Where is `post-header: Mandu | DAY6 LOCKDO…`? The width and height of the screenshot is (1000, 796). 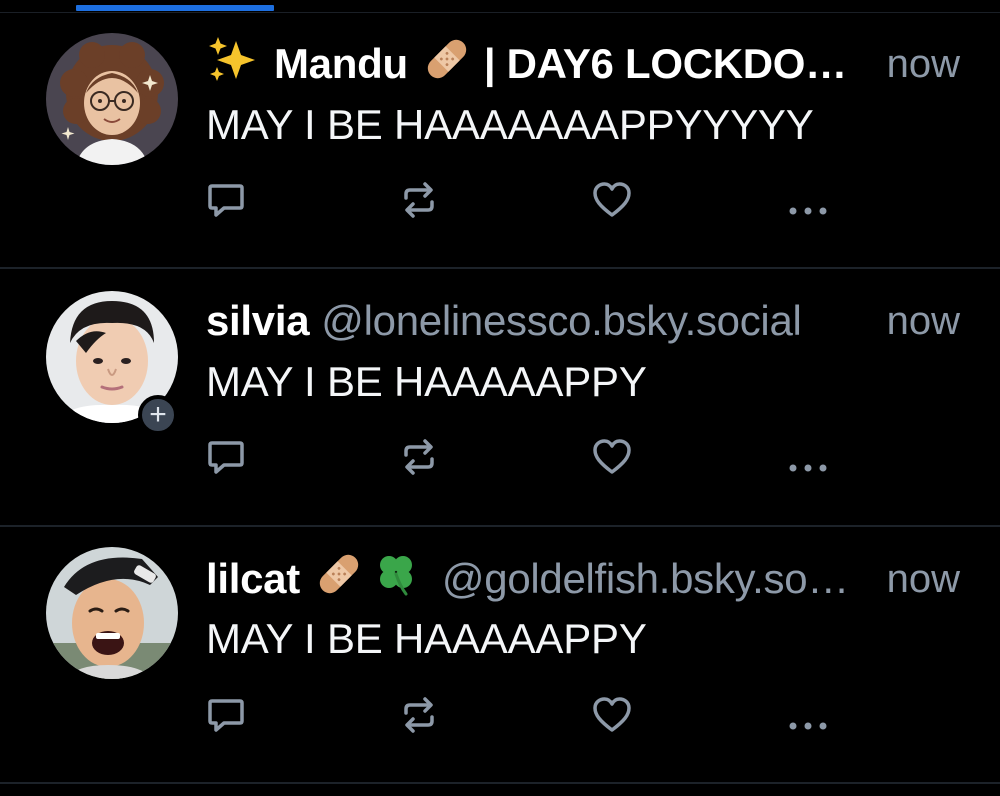 post-header: Mandu | DAY6 LOCKDO… is located at coordinates (583, 62).